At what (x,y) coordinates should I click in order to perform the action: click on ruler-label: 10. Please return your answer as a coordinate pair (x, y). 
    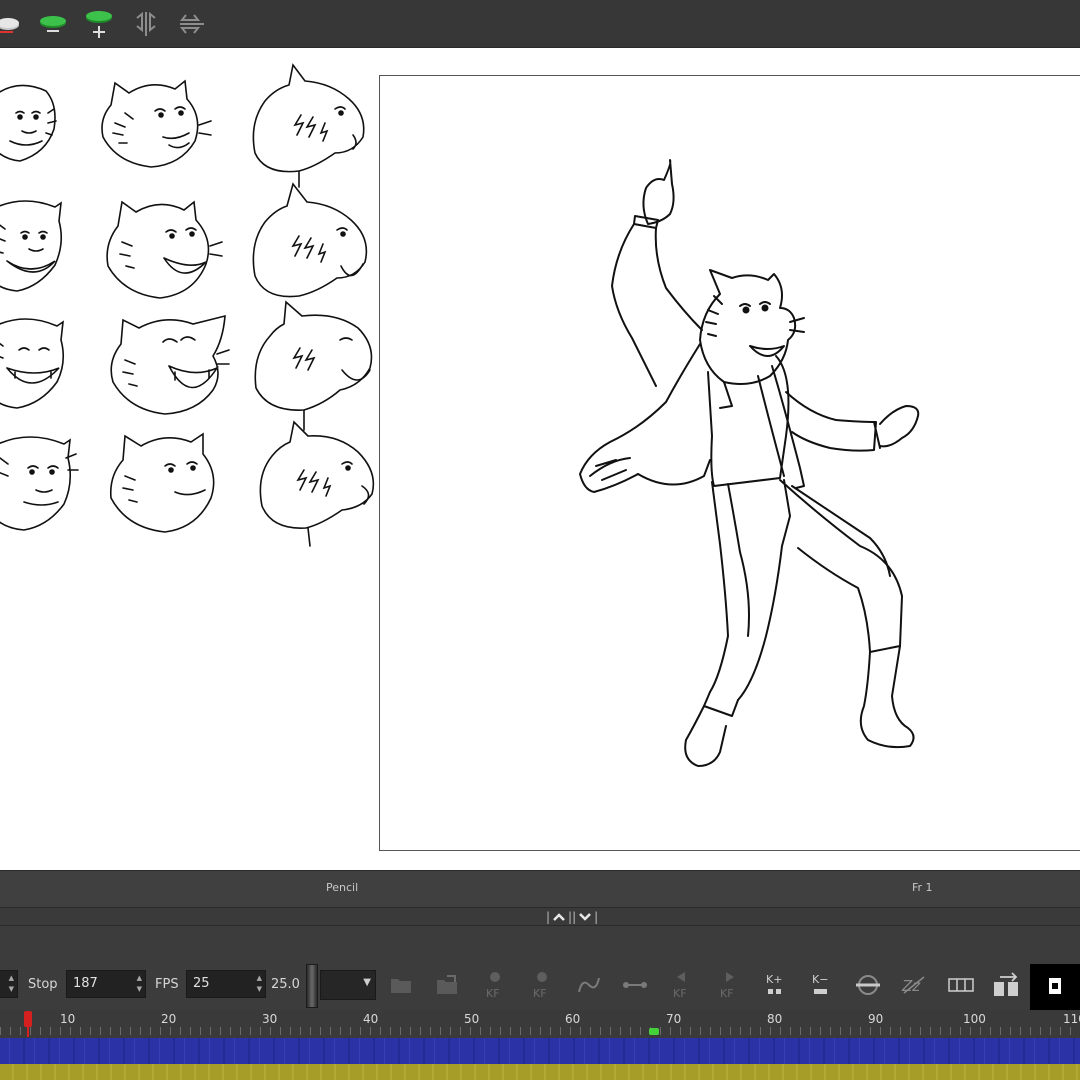
    Looking at the image, I should click on (68, 1019).